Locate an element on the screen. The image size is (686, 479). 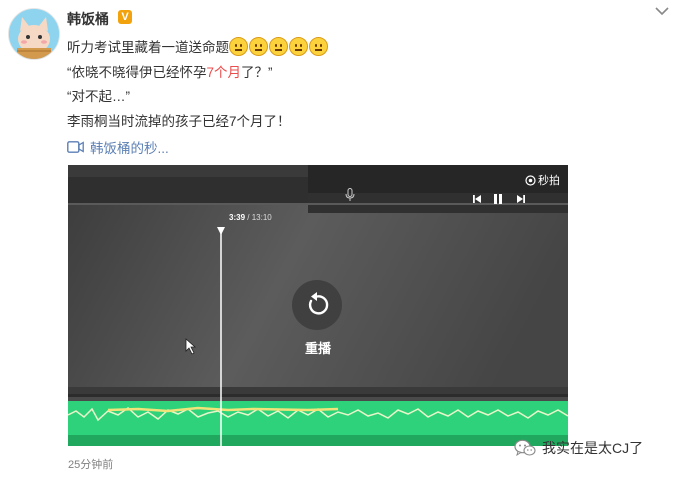
wechat-account-name: 我实在是太CJ了 is located at coordinates (593, 448).